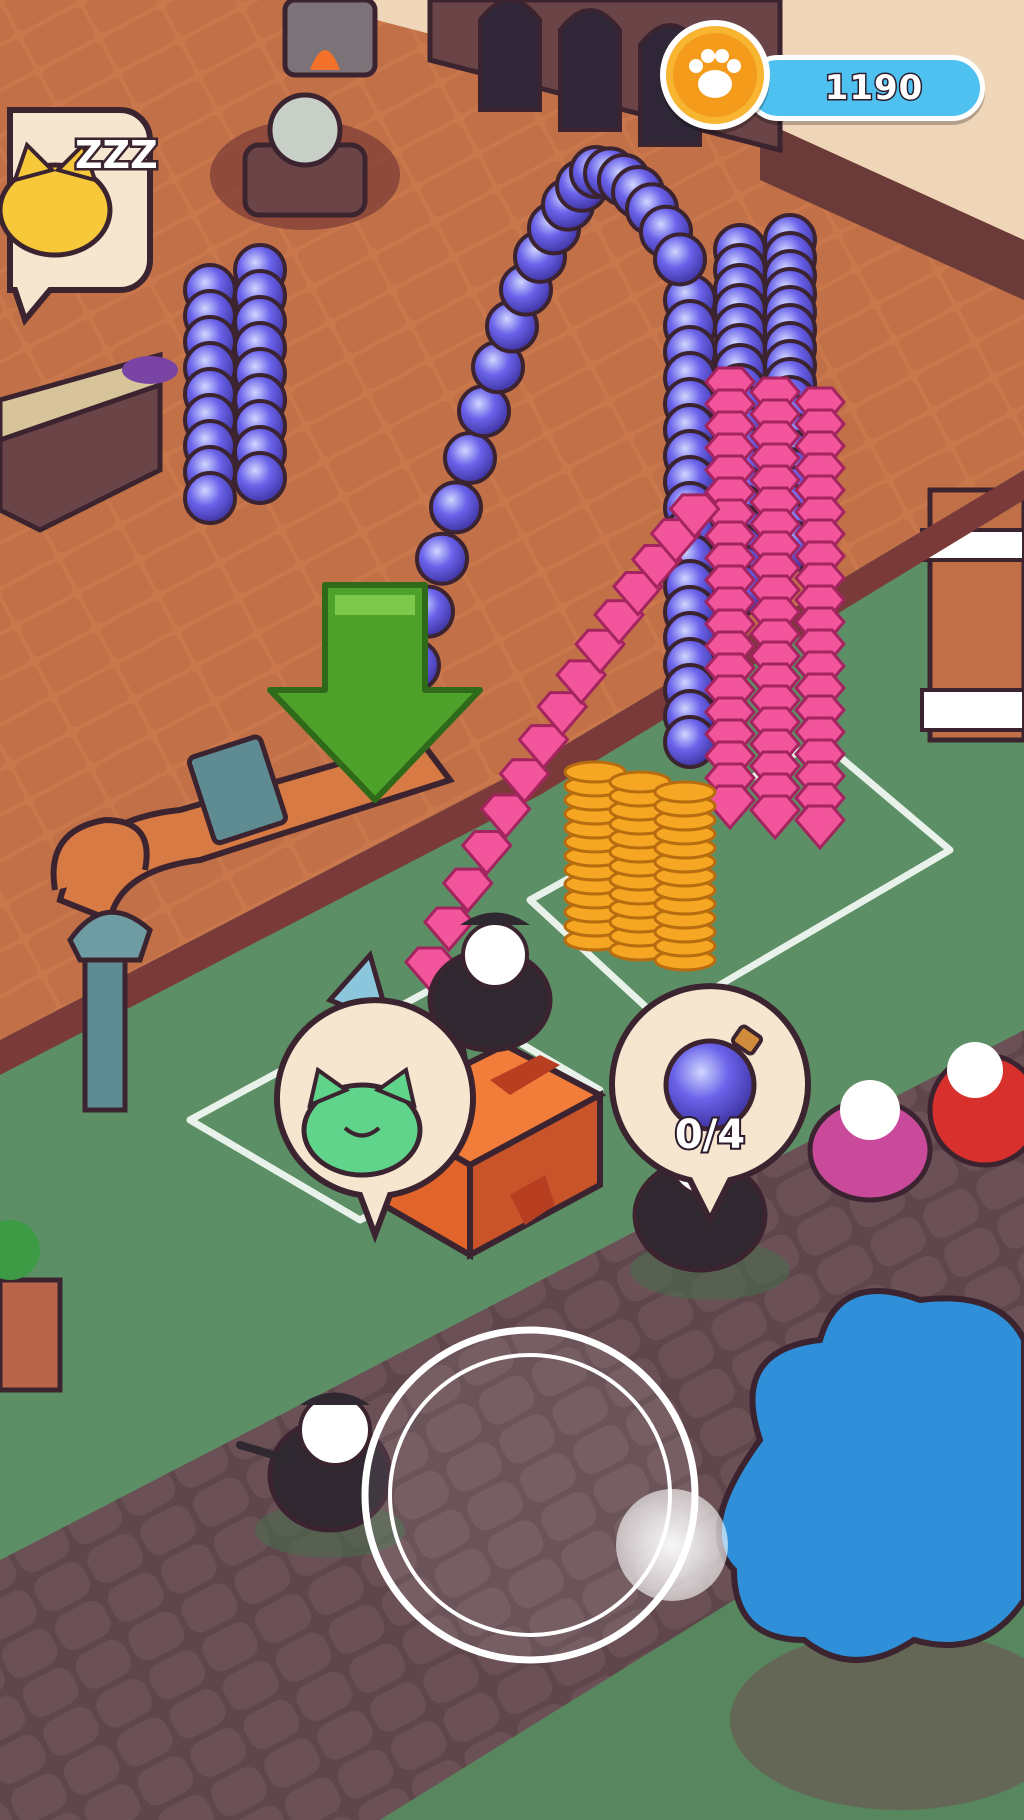 This screenshot has width=1024, height=1820. I want to click on happy-green-cat-icon, so click(362, 1122).